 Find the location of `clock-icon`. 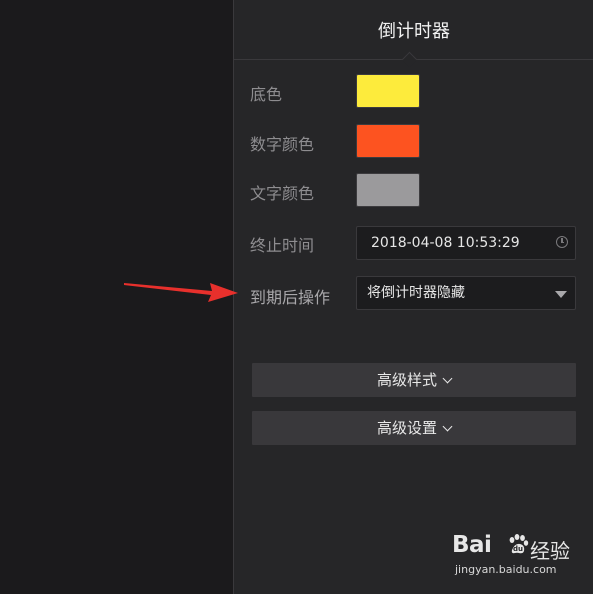

clock-icon is located at coordinates (562, 242).